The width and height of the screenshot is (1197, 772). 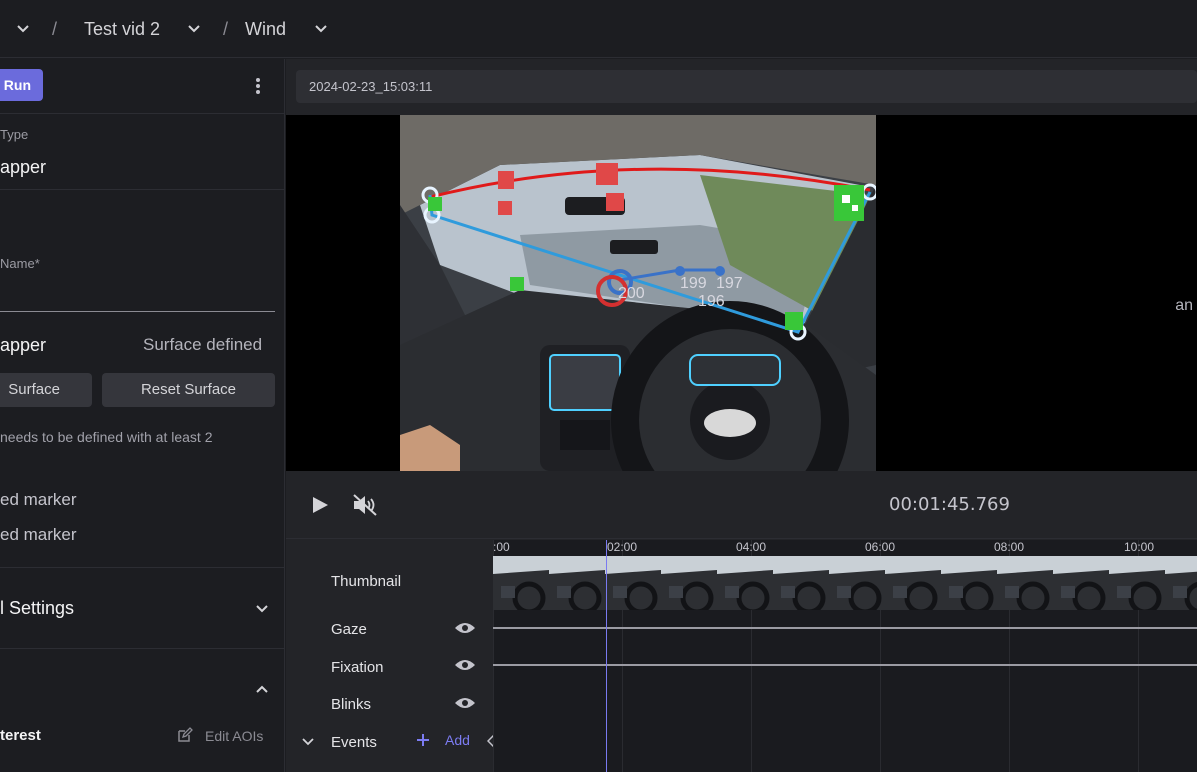 I want to click on playhead, so click(x=606, y=656).